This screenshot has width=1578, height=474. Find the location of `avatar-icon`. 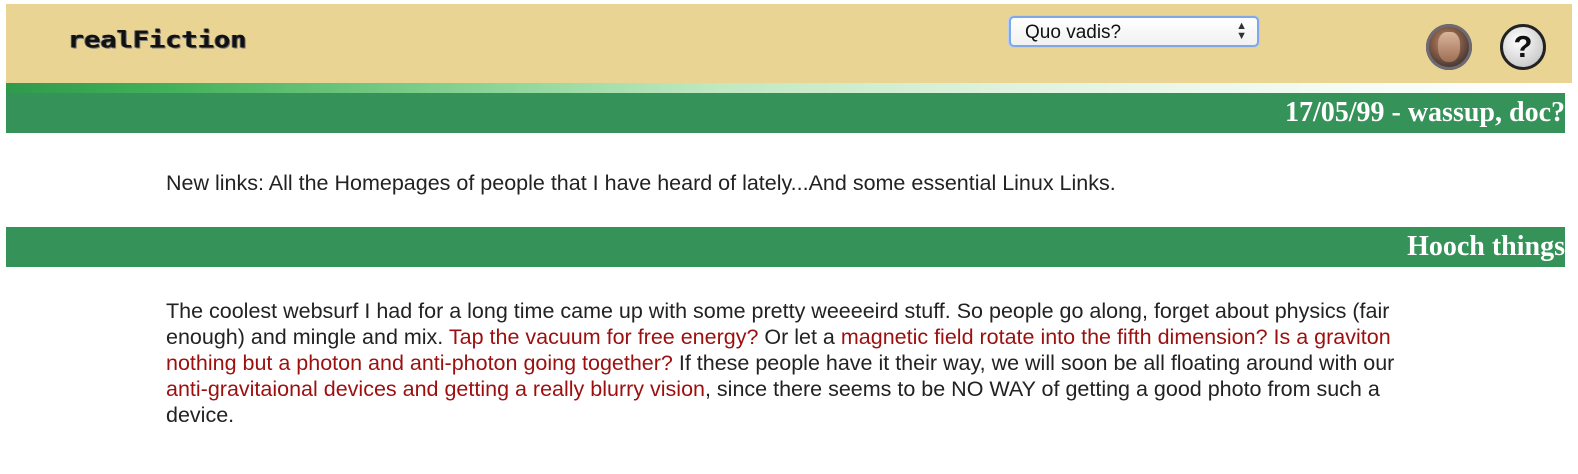

avatar-icon is located at coordinates (1449, 47).